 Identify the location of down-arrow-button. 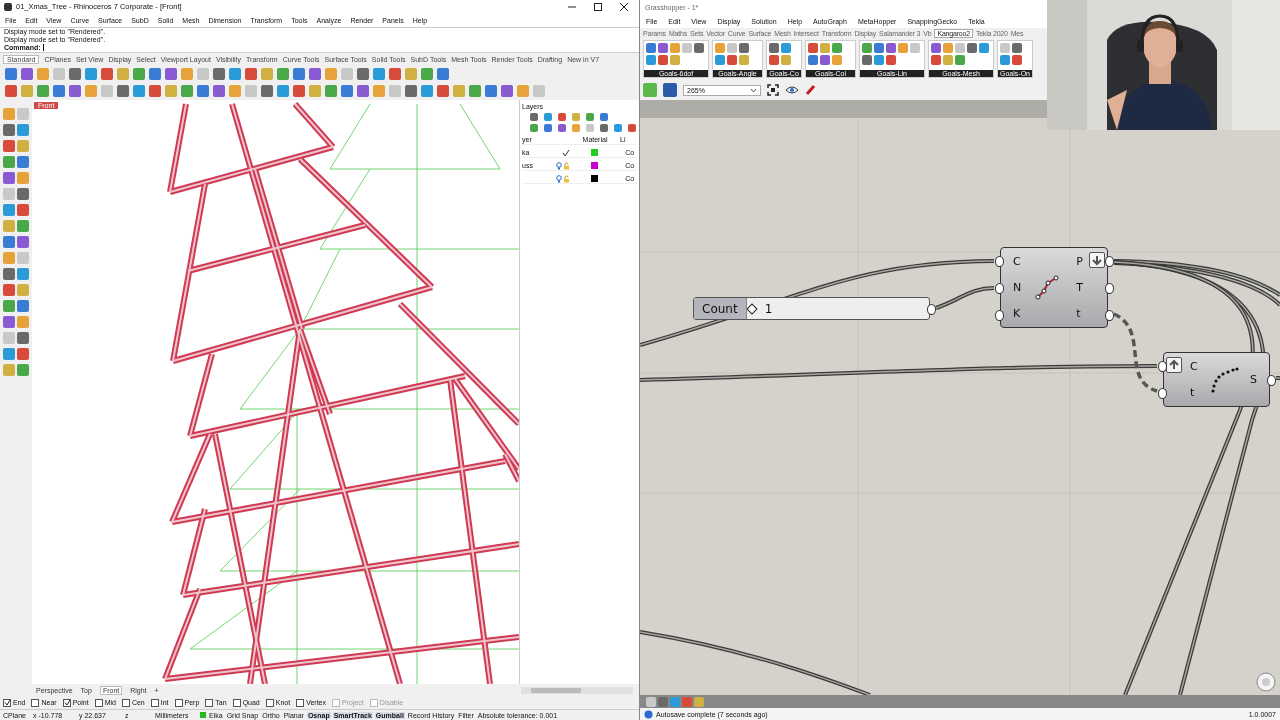
(1097, 260).